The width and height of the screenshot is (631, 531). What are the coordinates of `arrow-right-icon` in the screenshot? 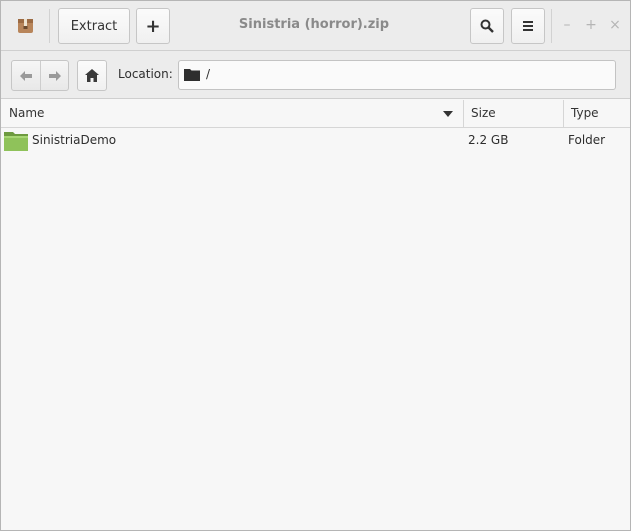 It's located at (54, 75).